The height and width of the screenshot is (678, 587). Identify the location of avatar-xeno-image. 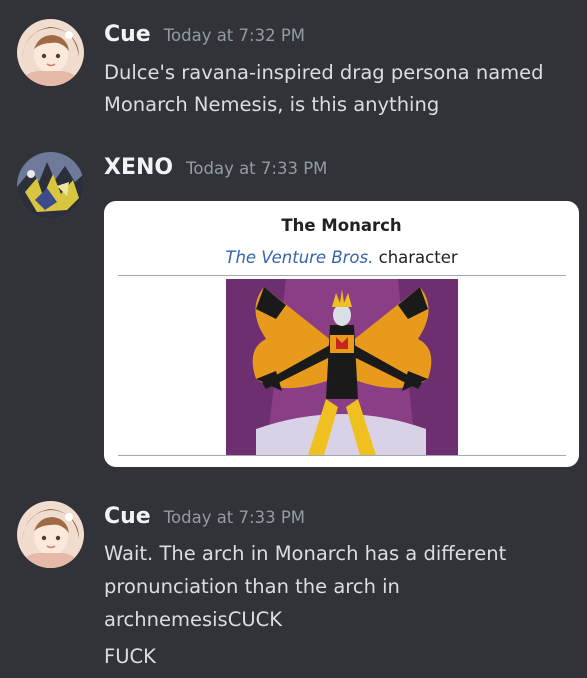
(50, 185).